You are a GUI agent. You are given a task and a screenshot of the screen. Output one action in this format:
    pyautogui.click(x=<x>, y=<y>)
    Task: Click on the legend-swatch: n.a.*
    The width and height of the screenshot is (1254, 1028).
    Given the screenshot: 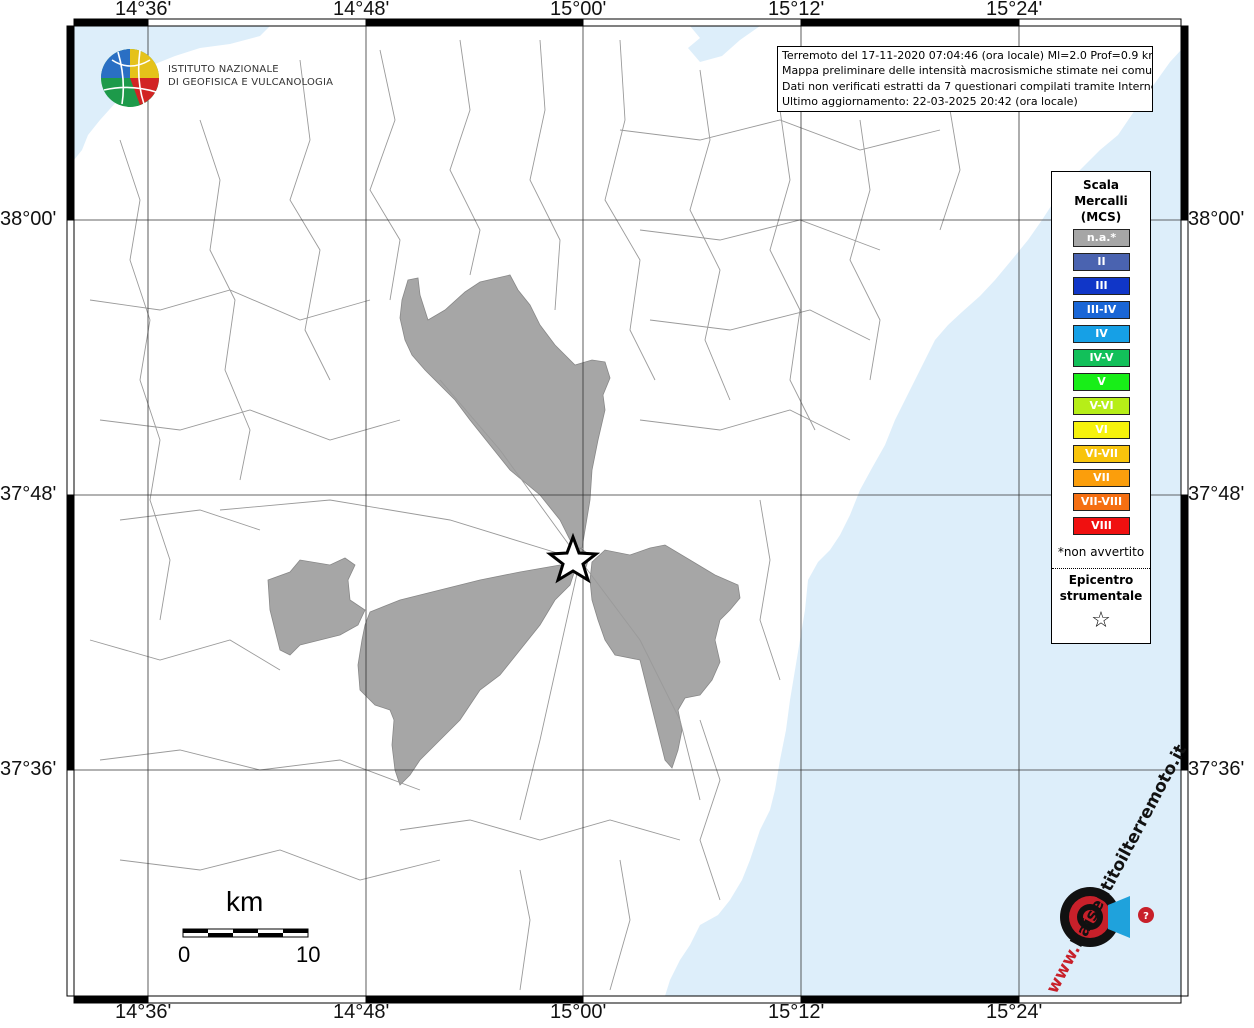 What is the action you would take?
    pyautogui.click(x=1101, y=238)
    